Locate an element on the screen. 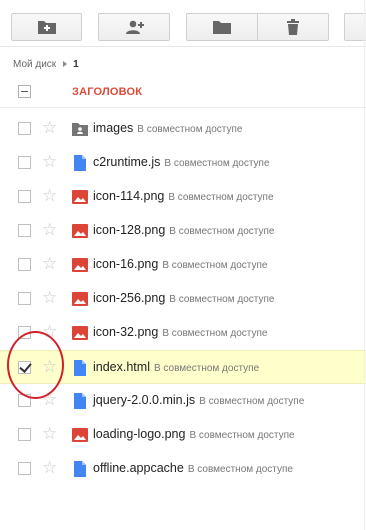 Image resolution: width=366 pixels, height=530 pixels. file-name-cell: icon-114.png В совместном доступе is located at coordinates (183, 196).